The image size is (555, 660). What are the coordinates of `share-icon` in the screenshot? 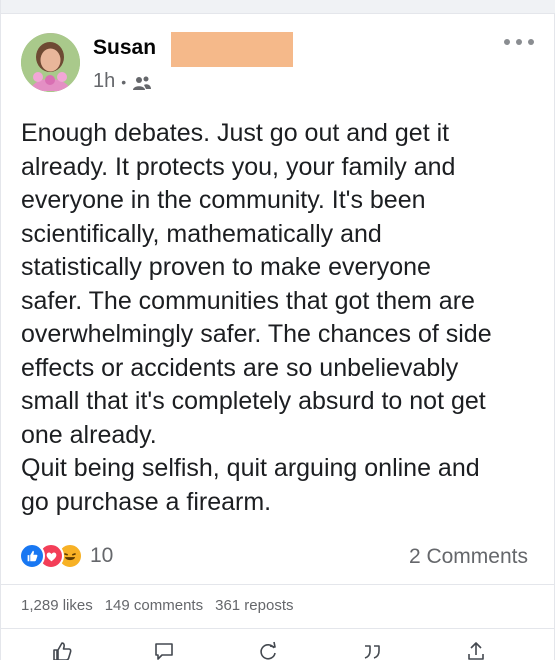 It's located at (476, 649).